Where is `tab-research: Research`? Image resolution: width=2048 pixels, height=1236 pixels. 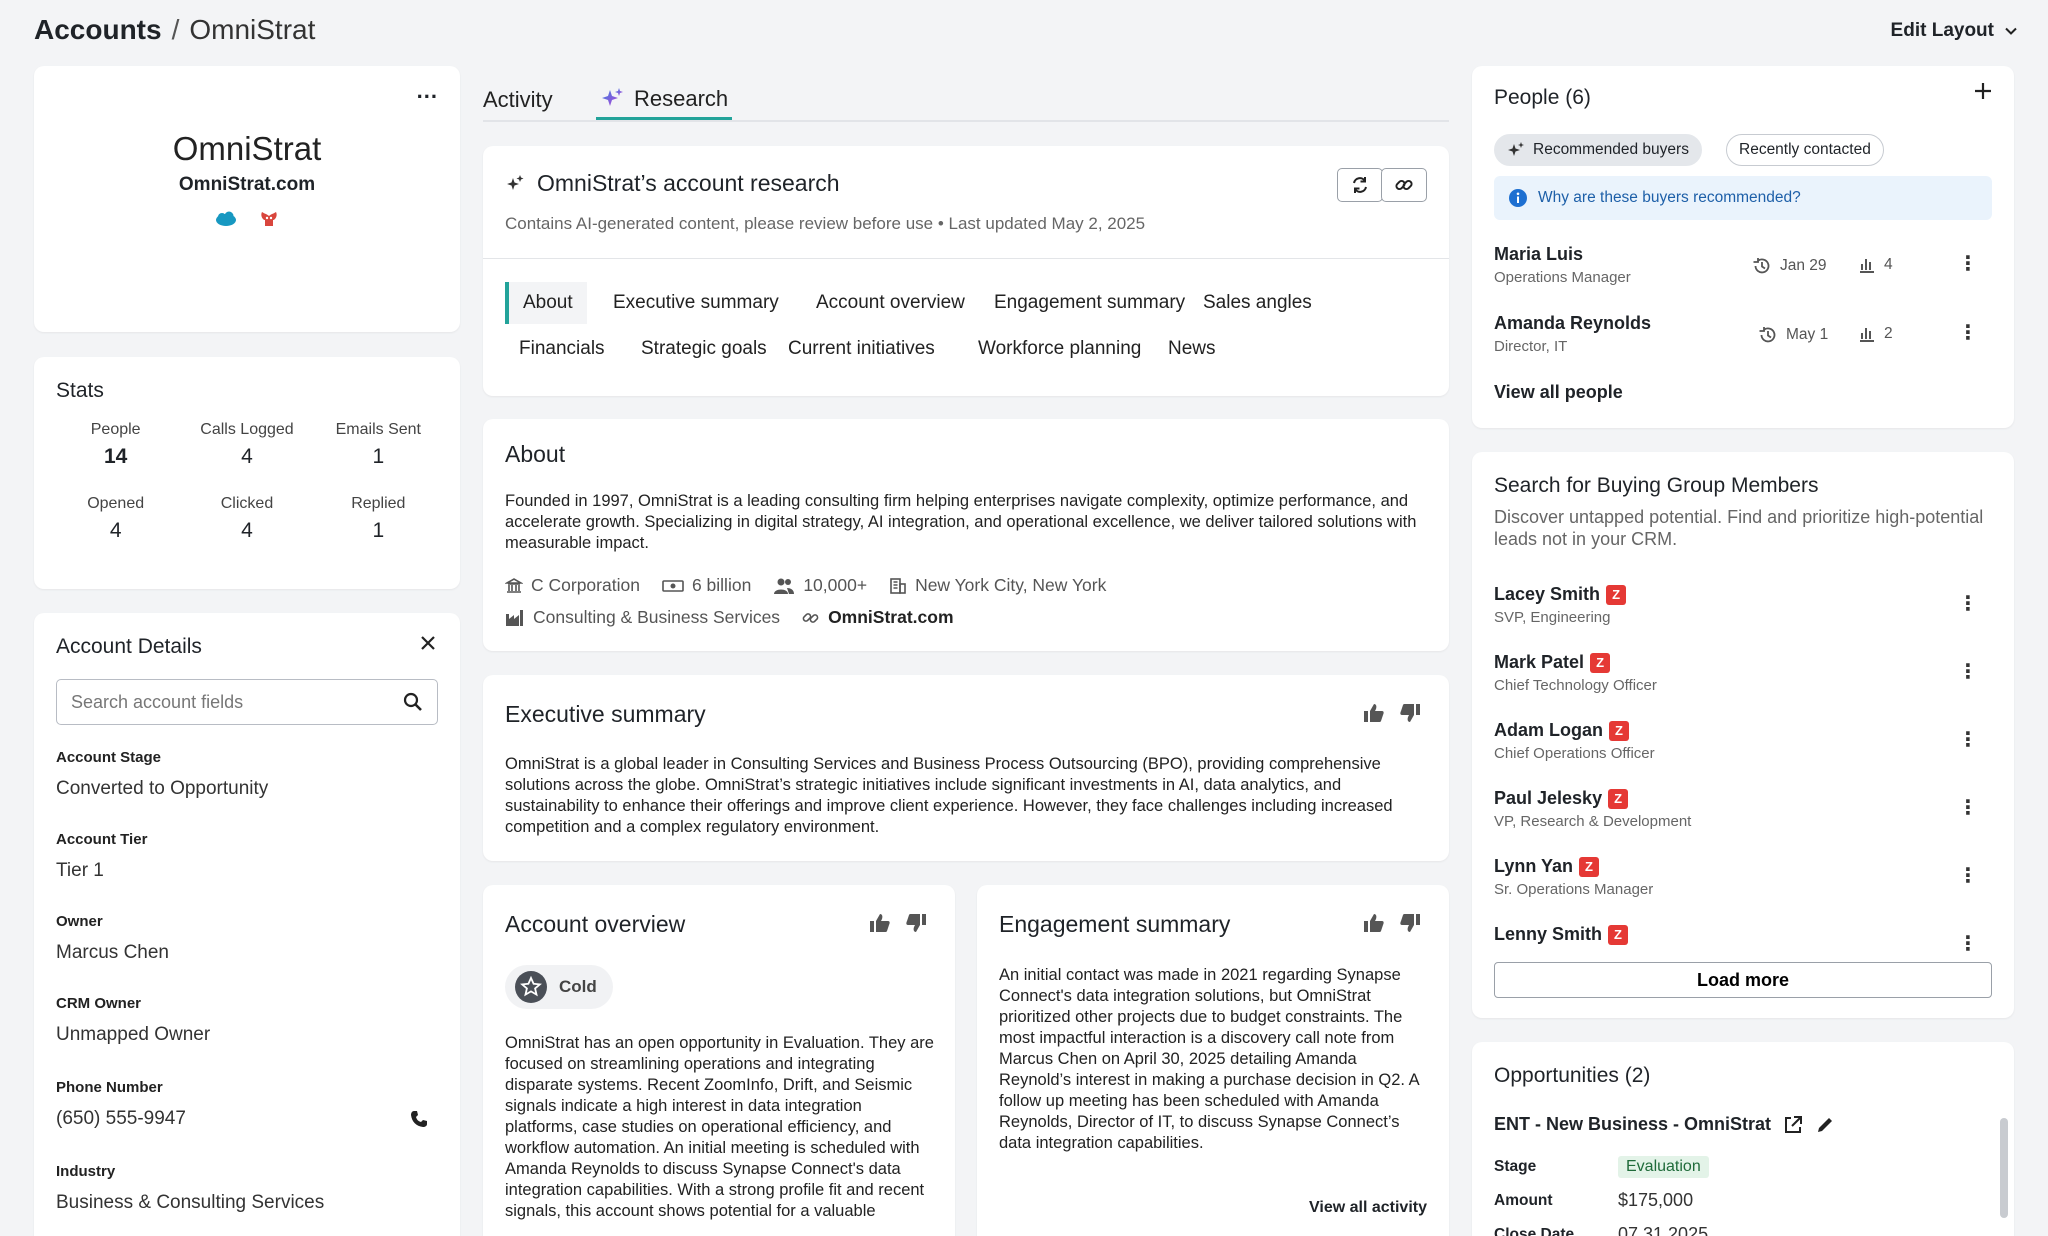
tab-research: Research is located at coordinates (664, 100).